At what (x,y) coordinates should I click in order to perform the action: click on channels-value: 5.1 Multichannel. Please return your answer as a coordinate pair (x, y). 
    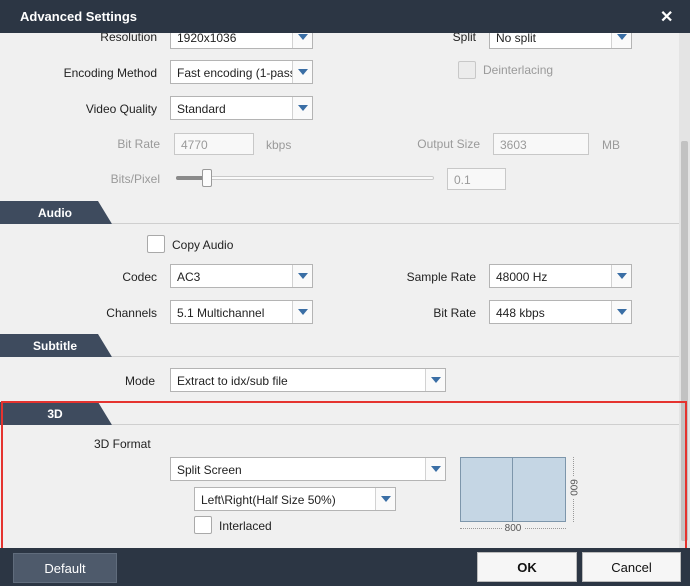
    Looking at the image, I should click on (221, 313).